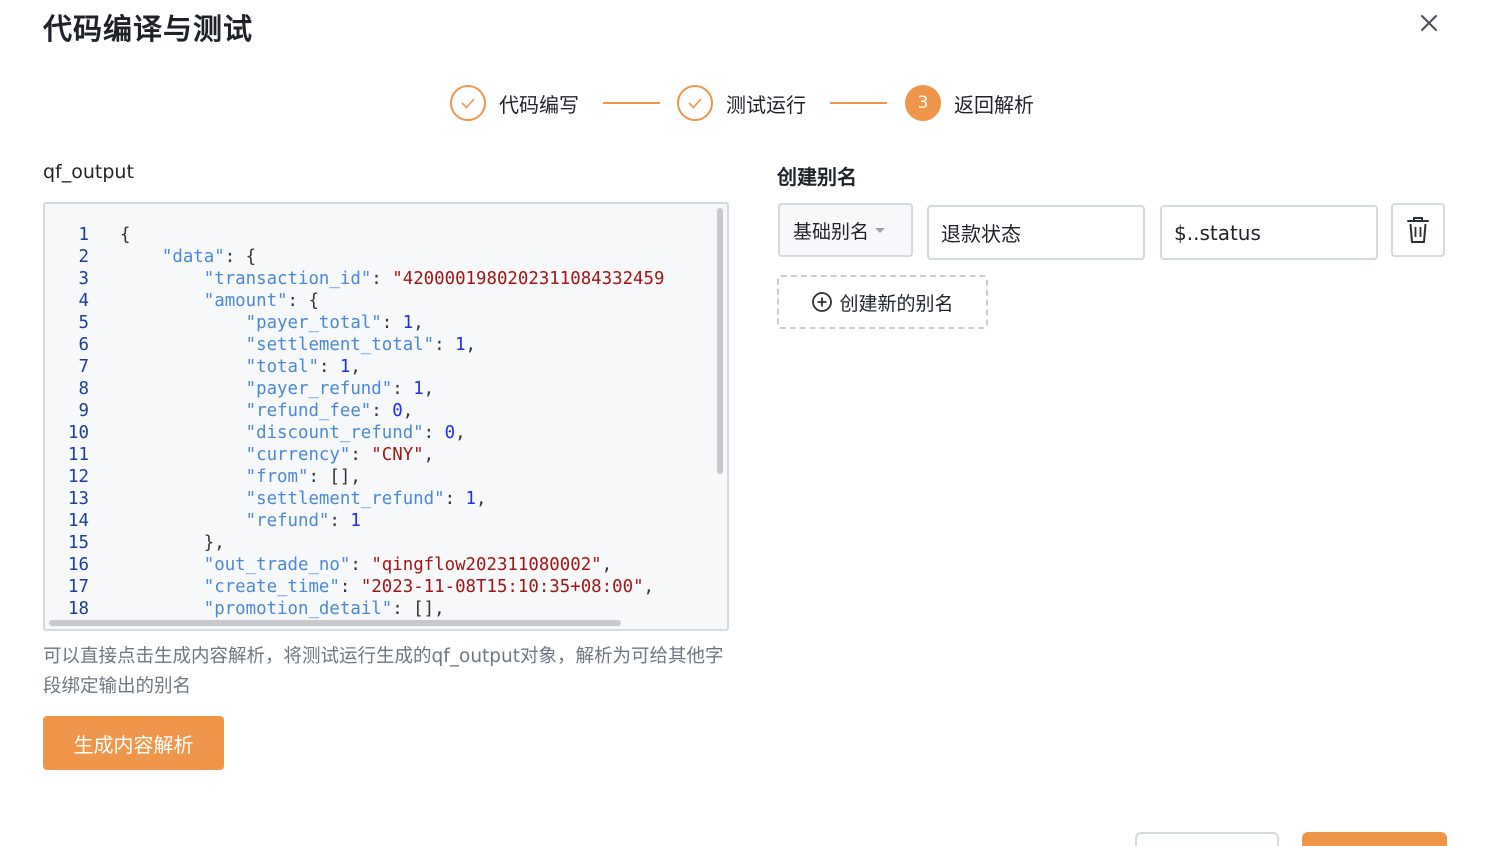 This screenshot has width=1490, height=846. What do you see at coordinates (319, 389) in the screenshot?
I see `code-token: "payer_refund"` at bounding box center [319, 389].